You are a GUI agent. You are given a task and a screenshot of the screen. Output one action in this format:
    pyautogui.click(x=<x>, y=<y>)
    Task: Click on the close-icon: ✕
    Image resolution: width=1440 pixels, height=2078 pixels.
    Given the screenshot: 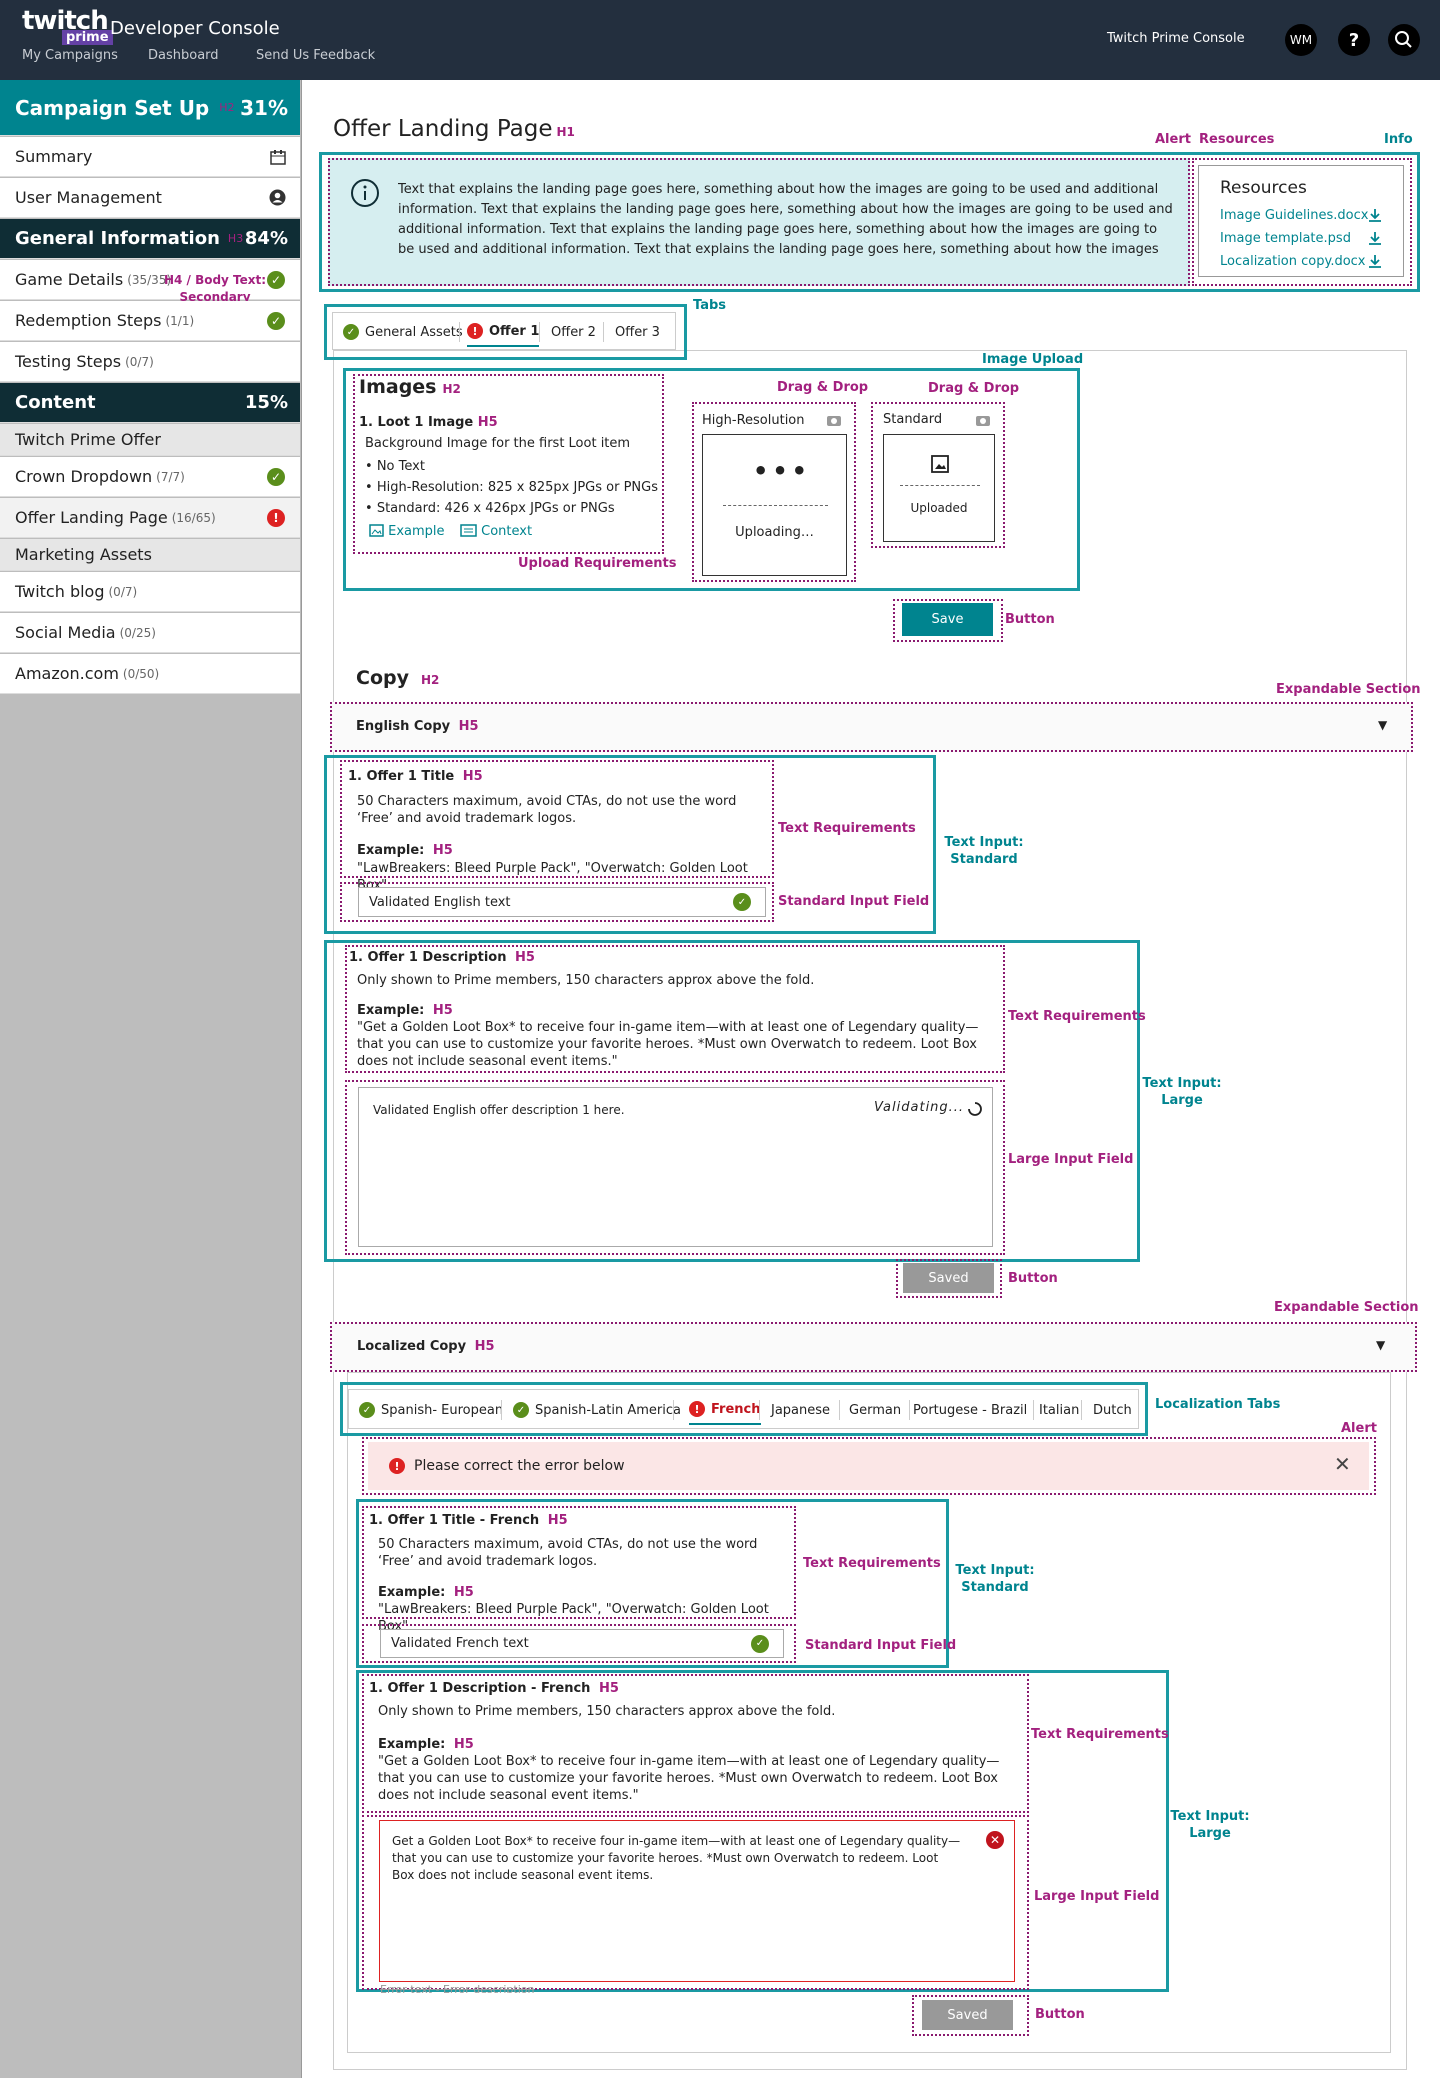 What is the action you would take?
    pyautogui.click(x=1342, y=1464)
    